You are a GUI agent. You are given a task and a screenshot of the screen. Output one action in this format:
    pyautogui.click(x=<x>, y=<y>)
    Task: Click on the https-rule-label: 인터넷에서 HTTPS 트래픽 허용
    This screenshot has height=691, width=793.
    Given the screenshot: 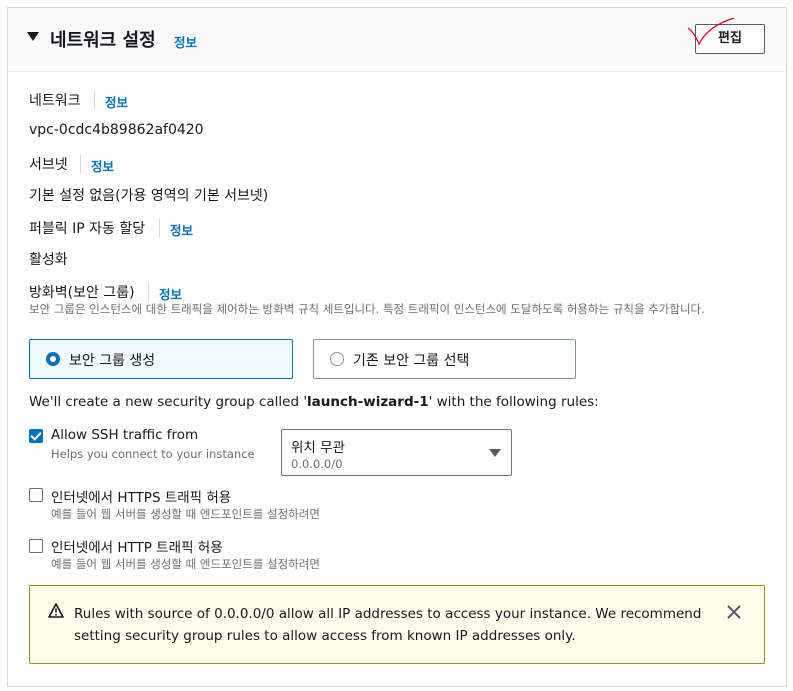 What is the action you would take?
    pyautogui.click(x=141, y=498)
    